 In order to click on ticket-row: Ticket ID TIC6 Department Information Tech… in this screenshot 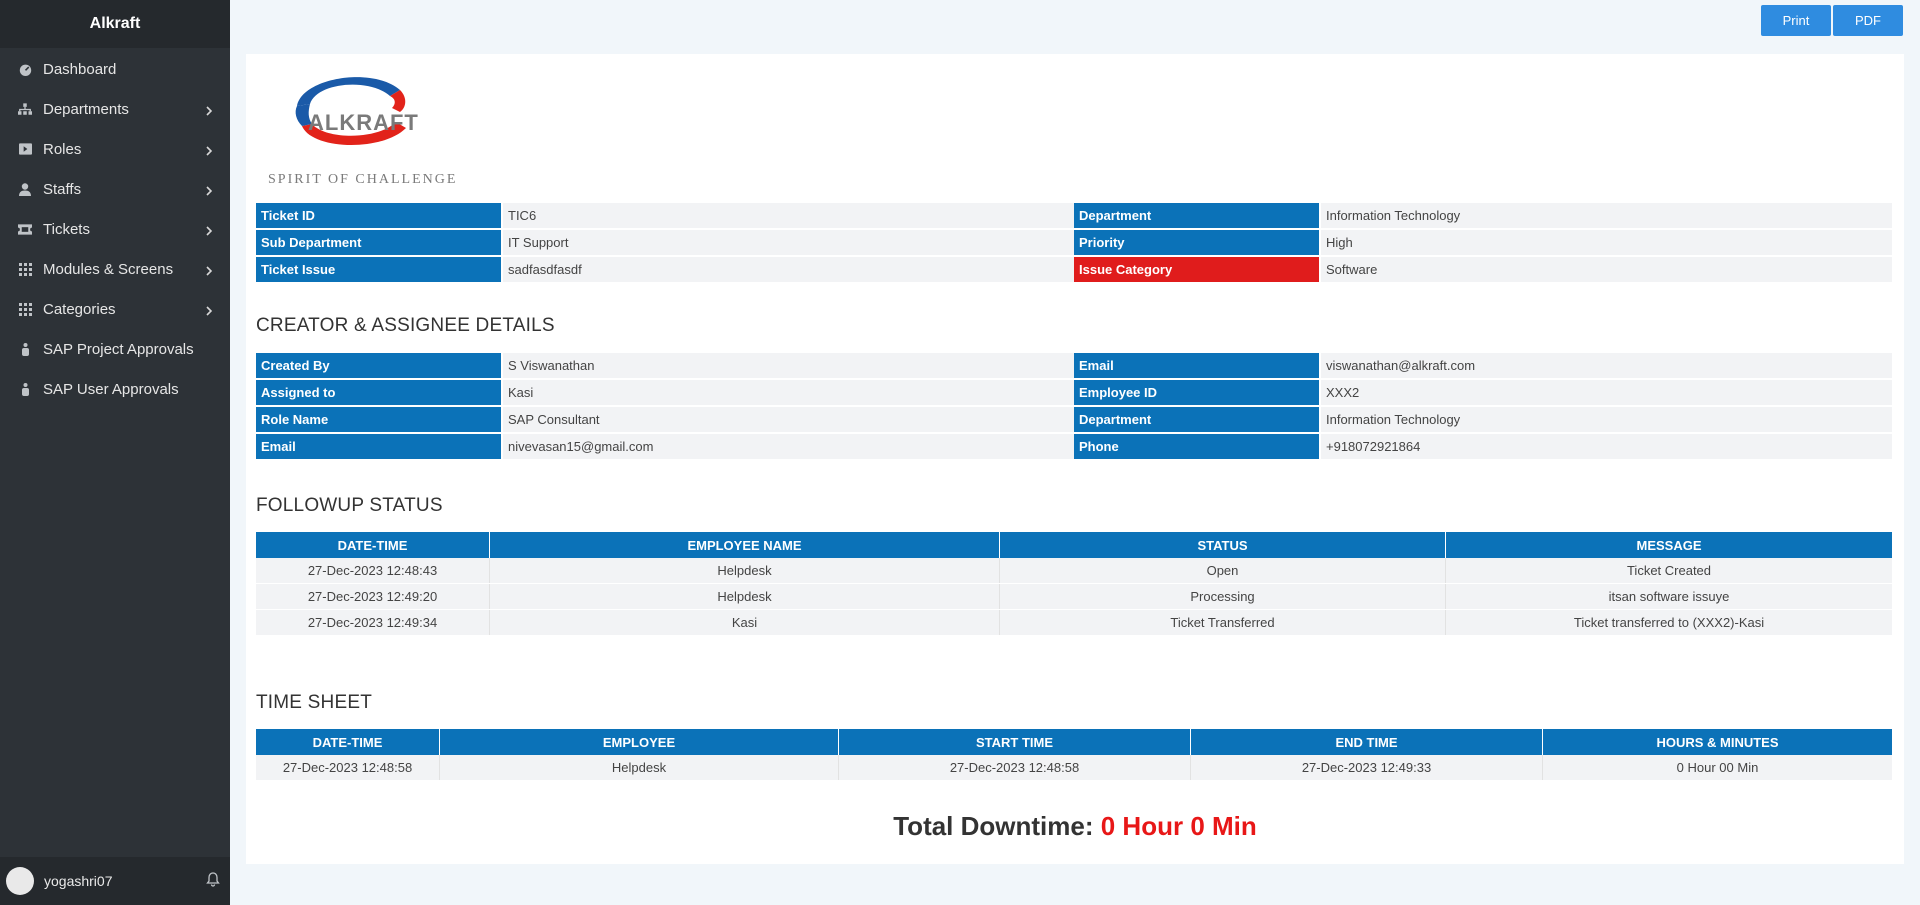, I will do `click(1074, 215)`.